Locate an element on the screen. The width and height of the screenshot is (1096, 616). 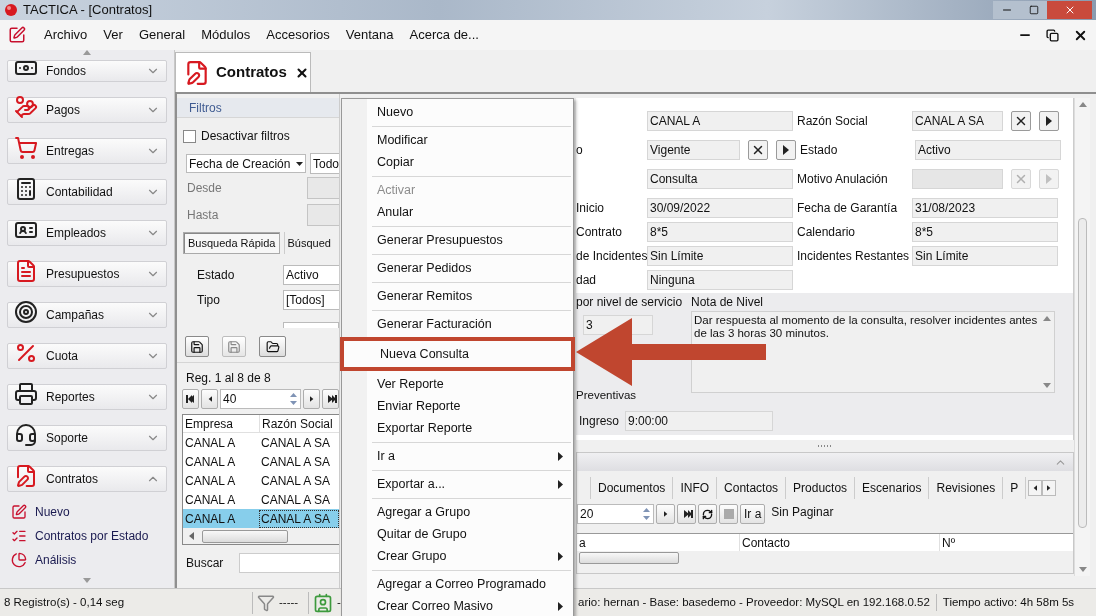
menu-item: Nuevo is located at coordinates (457, 112).